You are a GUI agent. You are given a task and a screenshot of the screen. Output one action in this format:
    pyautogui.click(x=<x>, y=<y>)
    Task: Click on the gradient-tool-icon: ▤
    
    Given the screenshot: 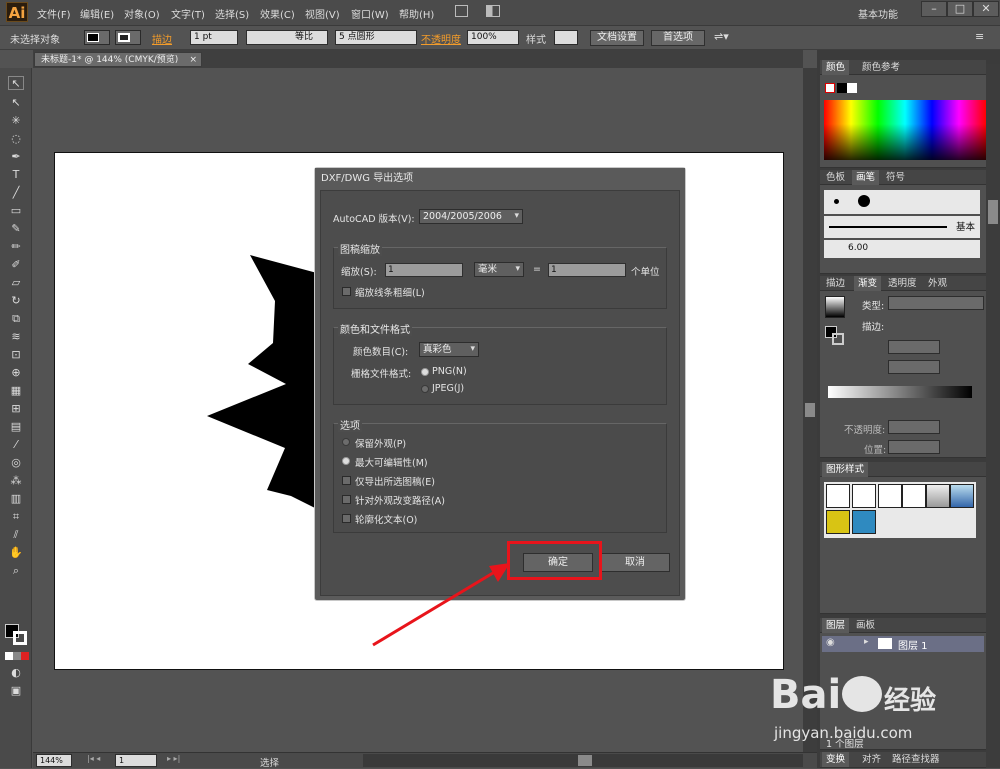 What is the action you would take?
    pyautogui.click(x=16, y=427)
    